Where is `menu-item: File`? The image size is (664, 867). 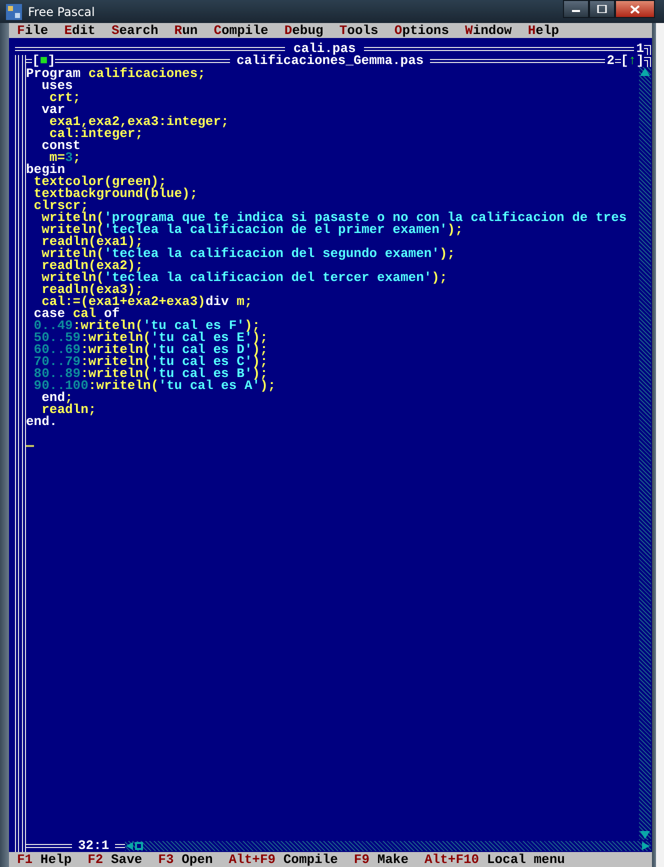 menu-item: File is located at coordinates (32, 30).